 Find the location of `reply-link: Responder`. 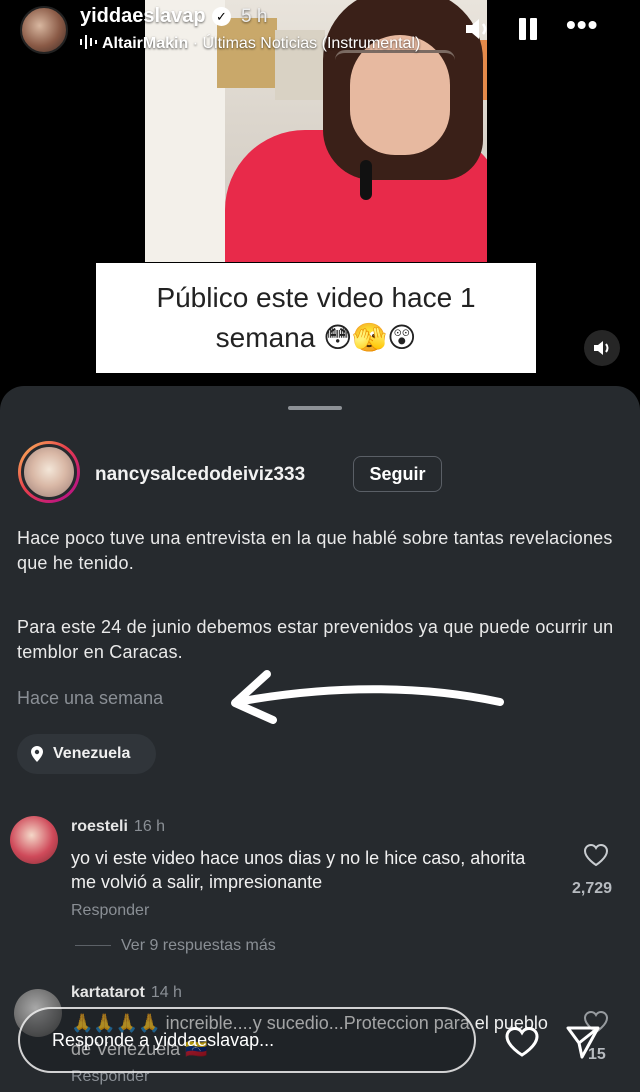

reply-link: Responder is located at coordinates (110, 911).